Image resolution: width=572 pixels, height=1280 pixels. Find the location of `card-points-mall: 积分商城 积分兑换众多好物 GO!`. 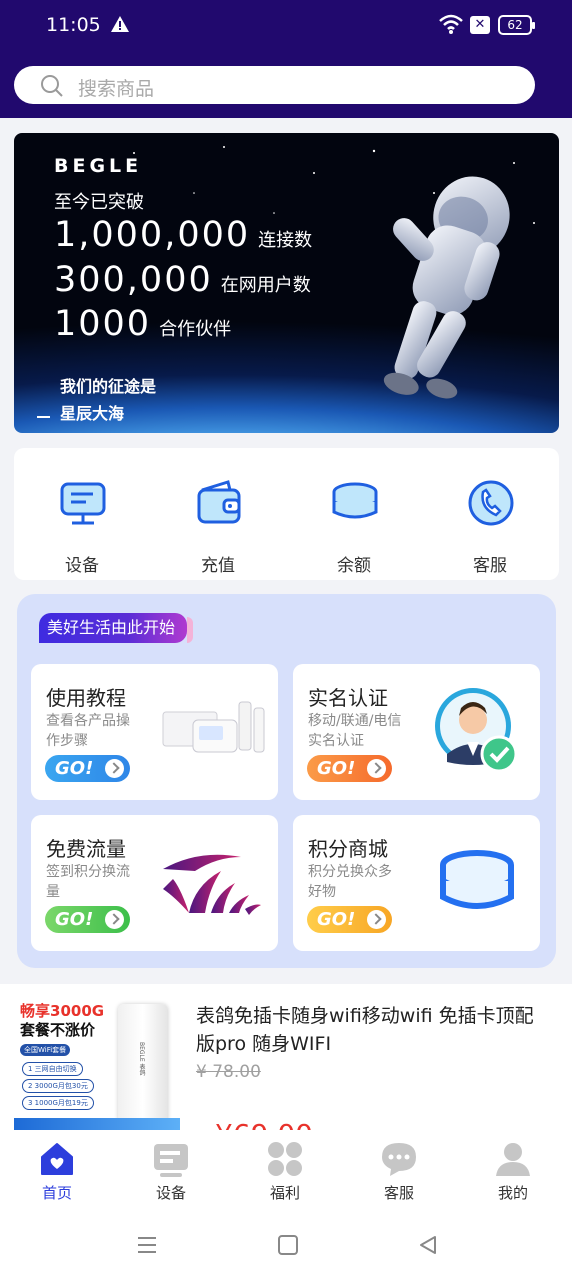

card-points-mall: 积分商城 积分兑换众多好物 GO! is located at coordinates (416, 883).